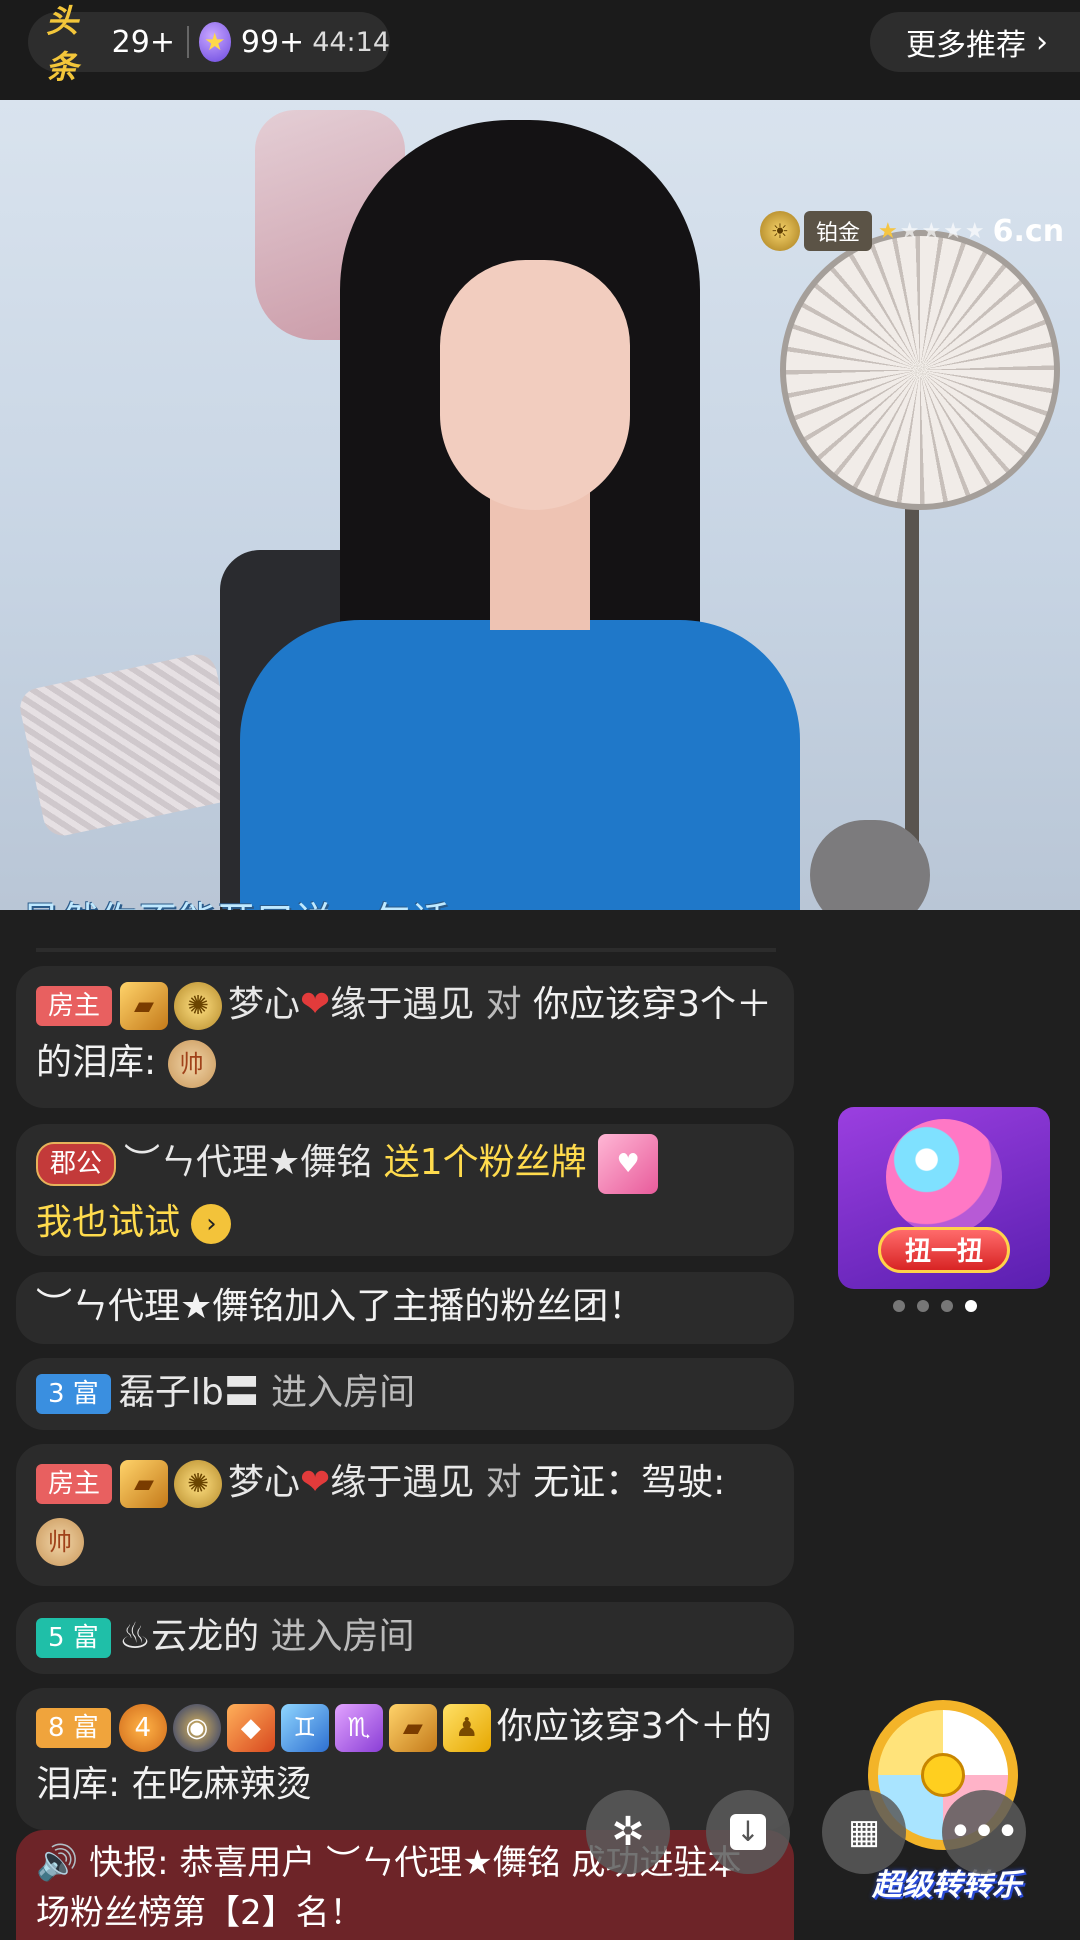 The image size is (1080, 1940). Describe the element at coordinates (944, 1177) in the screenshot. I see `gacha-machine-icon` at that location.